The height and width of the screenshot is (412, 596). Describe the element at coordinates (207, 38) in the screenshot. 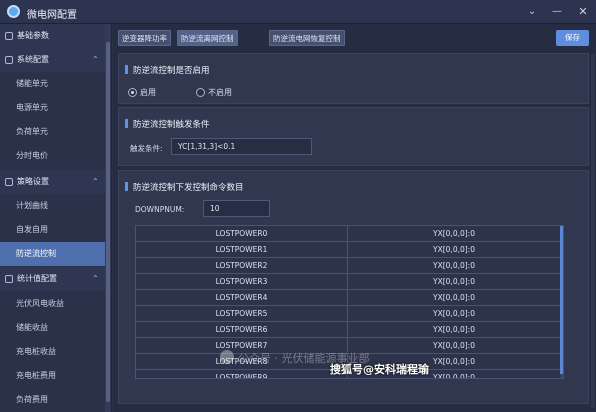

I see `tab-anti-backflow-offgrid: 防逆流离网控制` at that location.